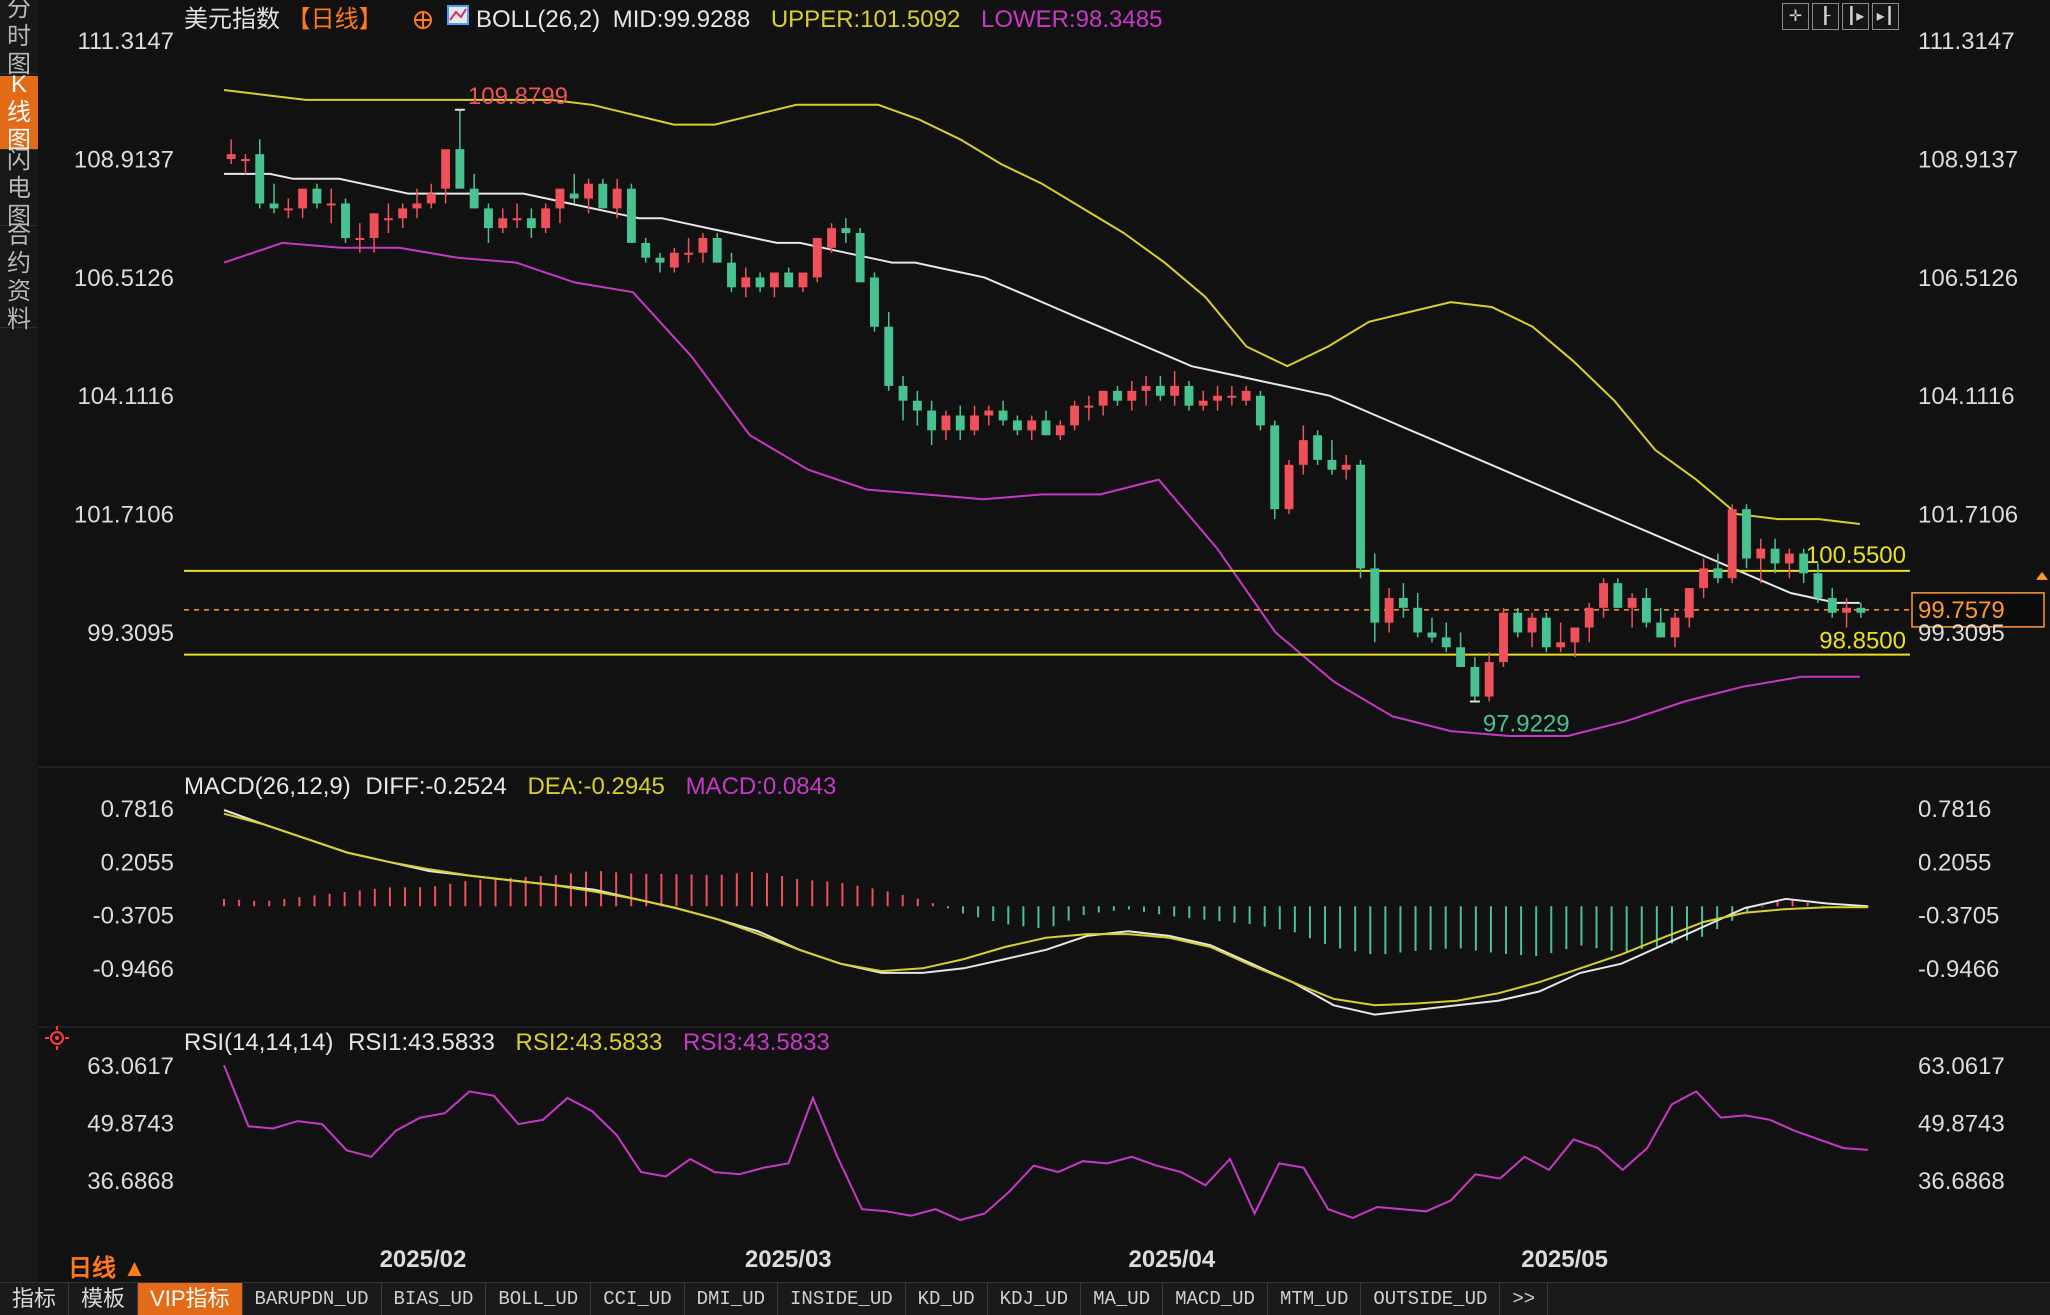  I want to click on indicator-tab-5: BOLL_UD, so click(539, 1299).